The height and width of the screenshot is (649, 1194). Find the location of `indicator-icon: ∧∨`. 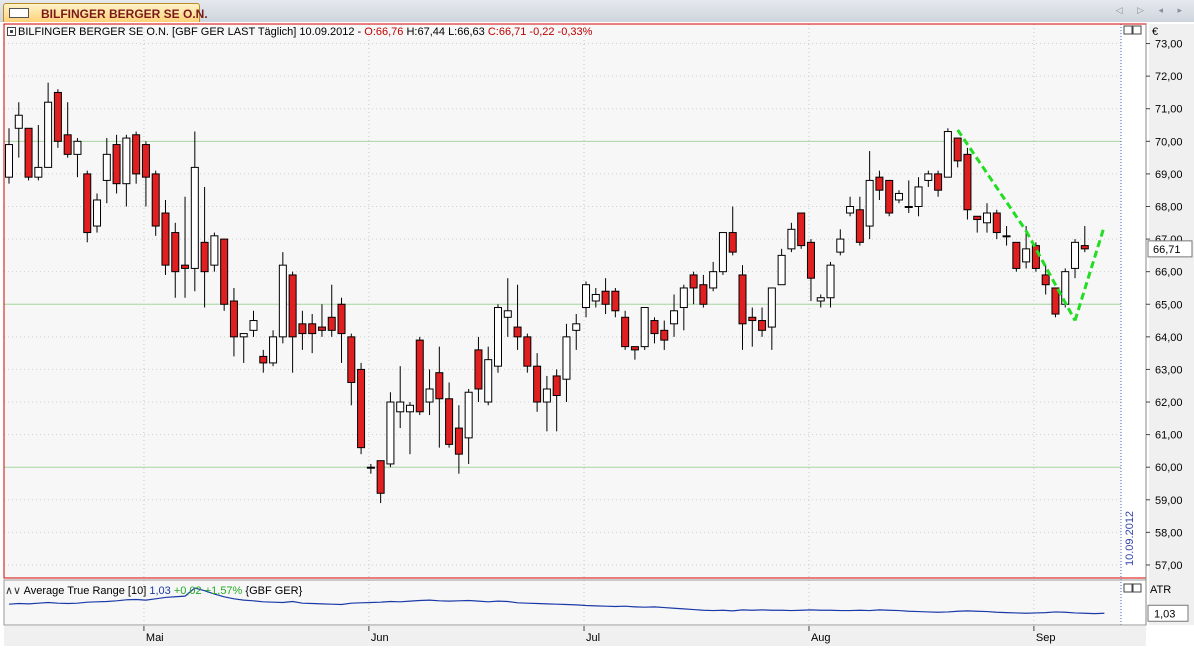

indicator-icon: ∧∨ is located at coordinates (13, 591).